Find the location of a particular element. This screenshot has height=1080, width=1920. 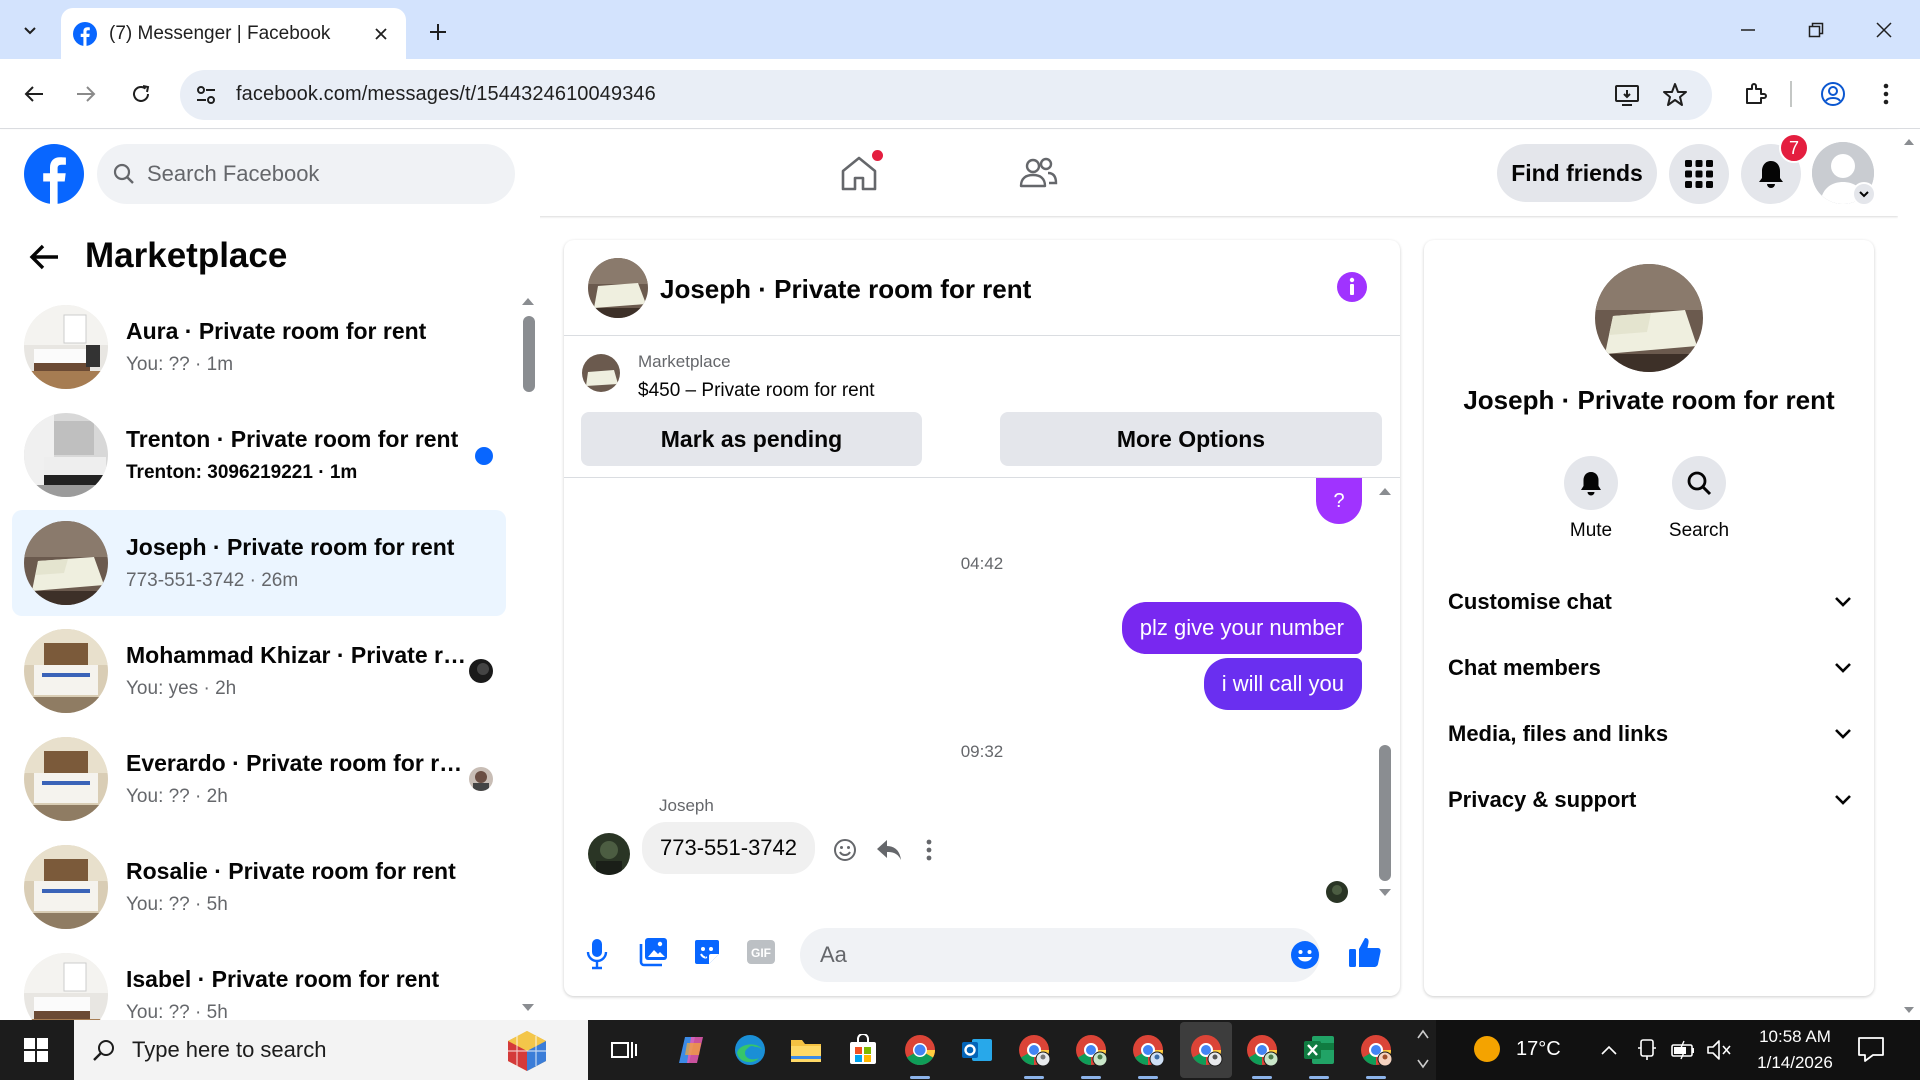

media-files-links-section: Media, files and links is located at coordinates (1650, 734).